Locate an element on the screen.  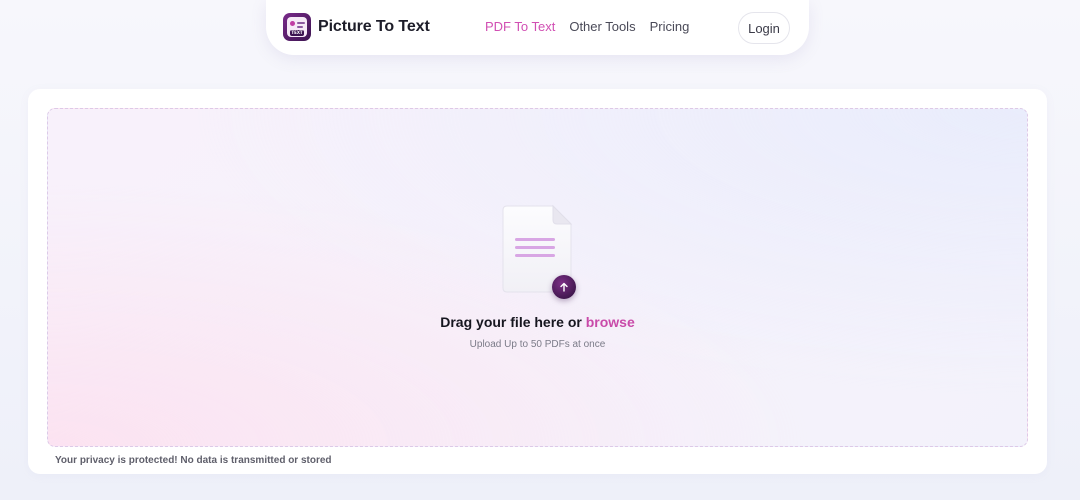
upload-arrow-icon is located at coordinates (564, 287).